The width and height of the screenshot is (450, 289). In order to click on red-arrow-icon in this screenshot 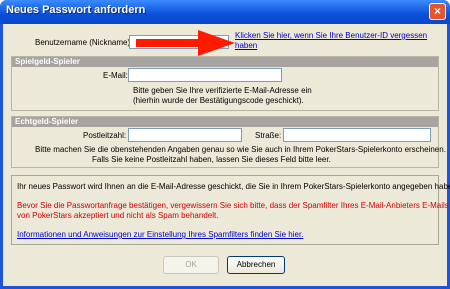, I will do `click(185, 43)`.